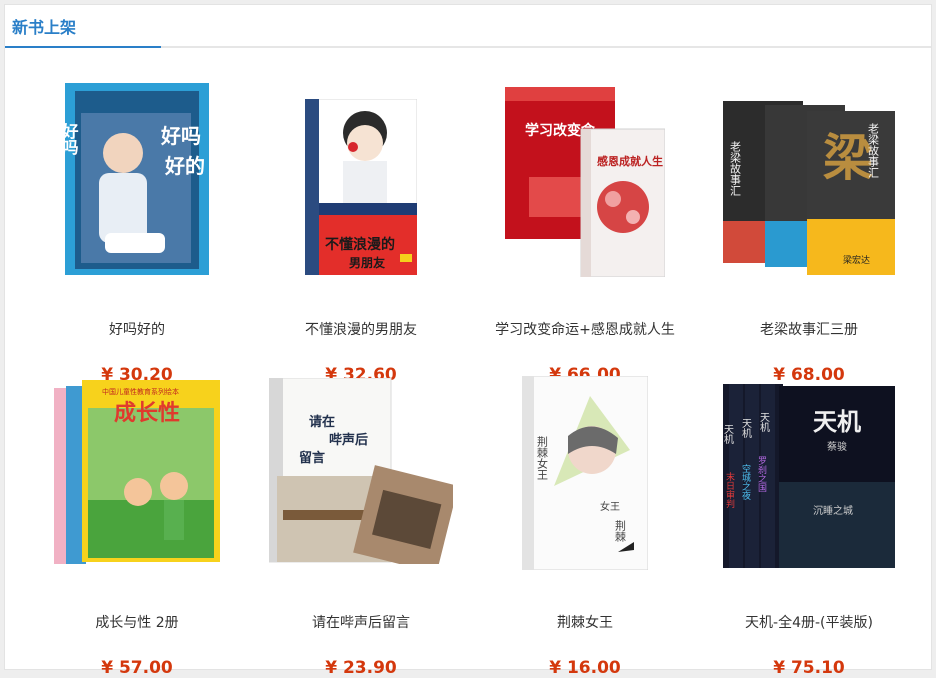 The width and height of the screenshot is (936, 678). I want to click on book-item: 荆棘女王 荆棘 女王 荆棘女王 ¥ 16.00, so click(585, 527).